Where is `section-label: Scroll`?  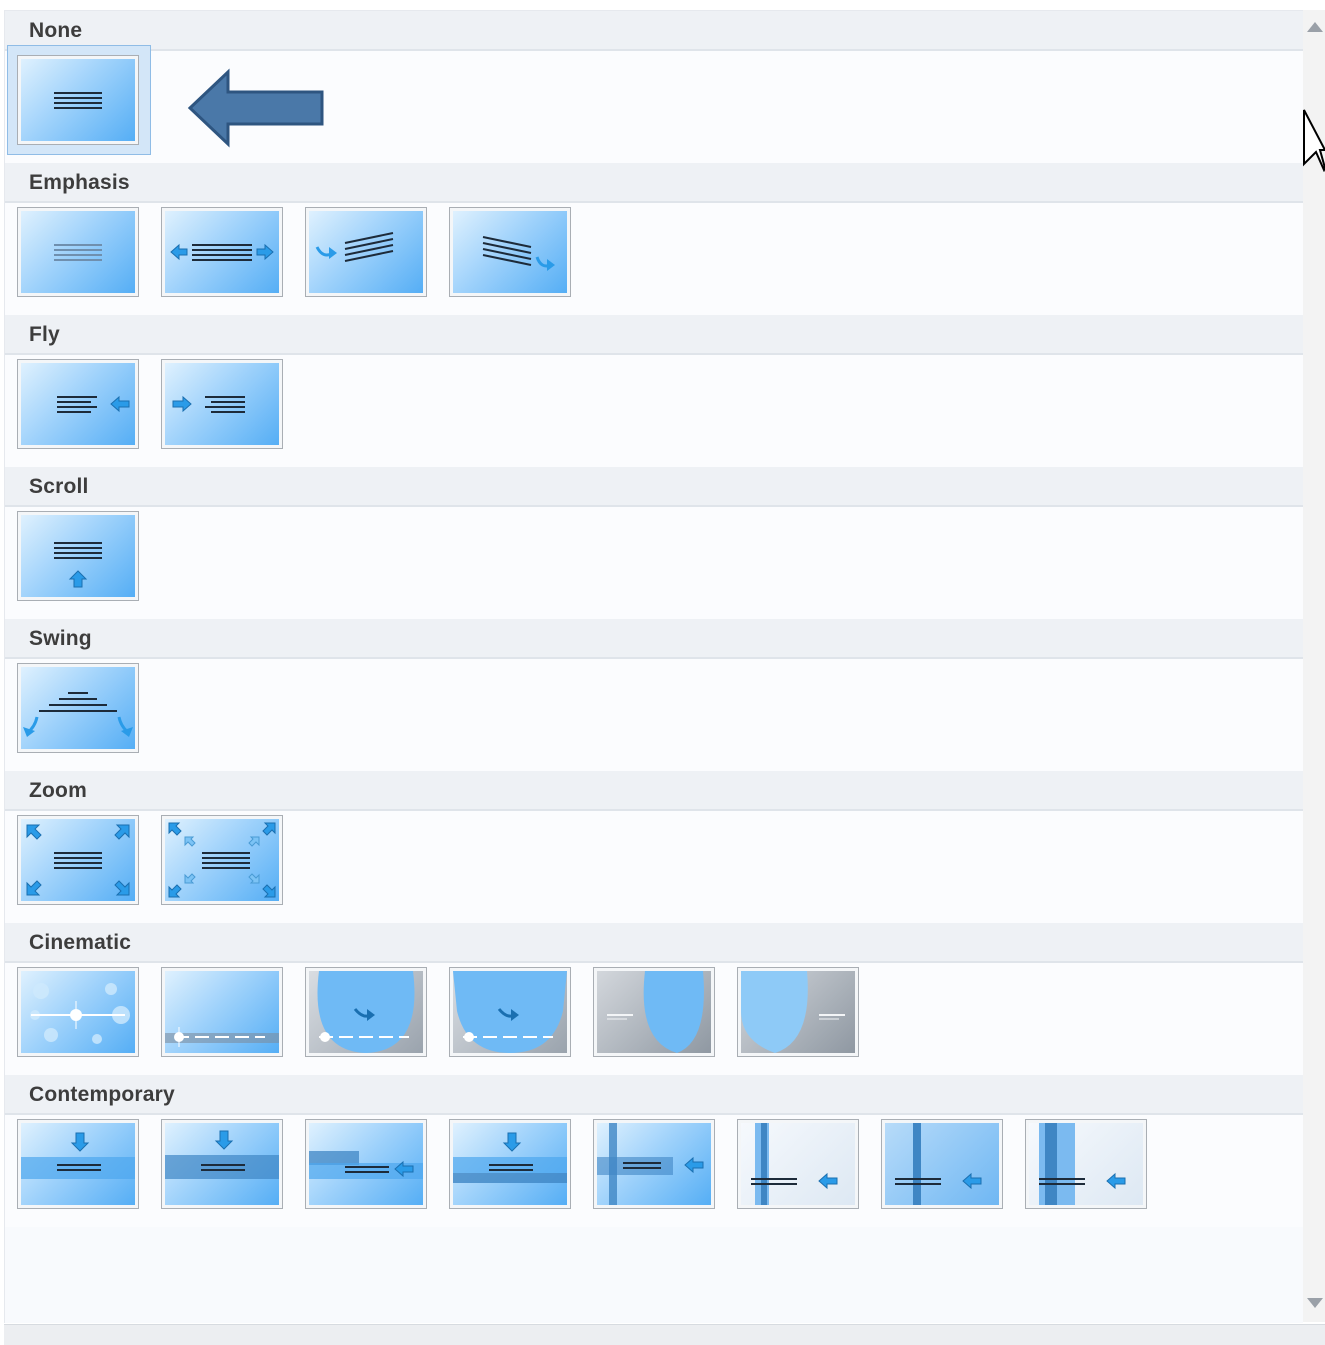
section-label: Scroll is located at coordinates (59, 486).